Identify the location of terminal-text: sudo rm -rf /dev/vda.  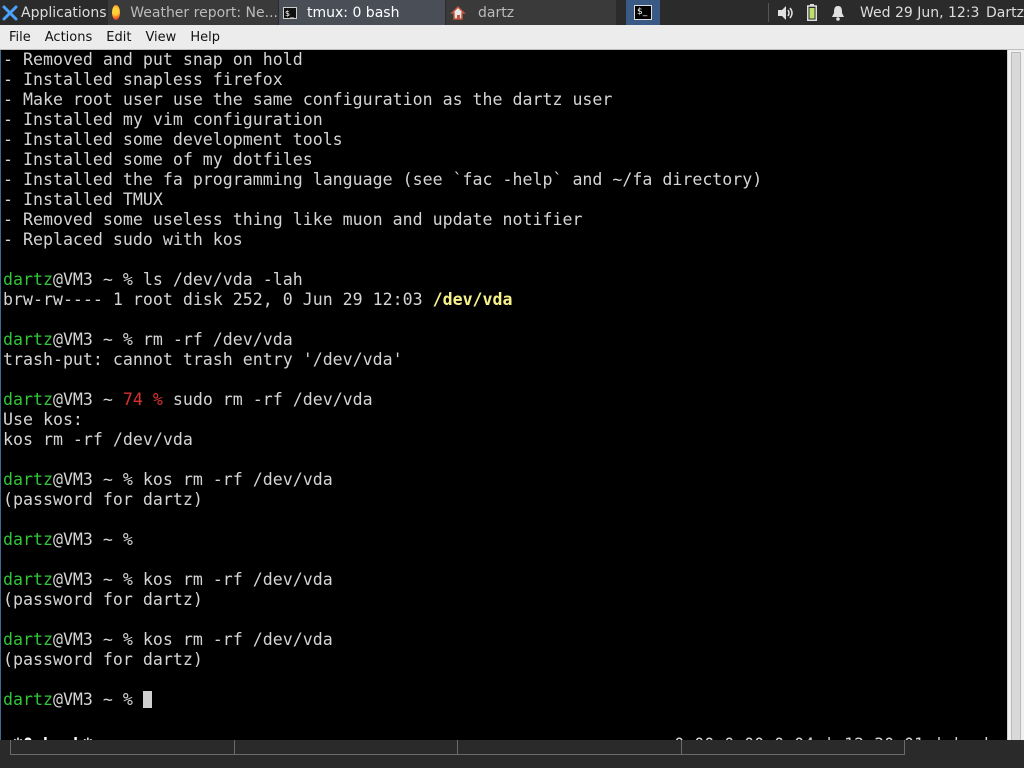
(267, 399).